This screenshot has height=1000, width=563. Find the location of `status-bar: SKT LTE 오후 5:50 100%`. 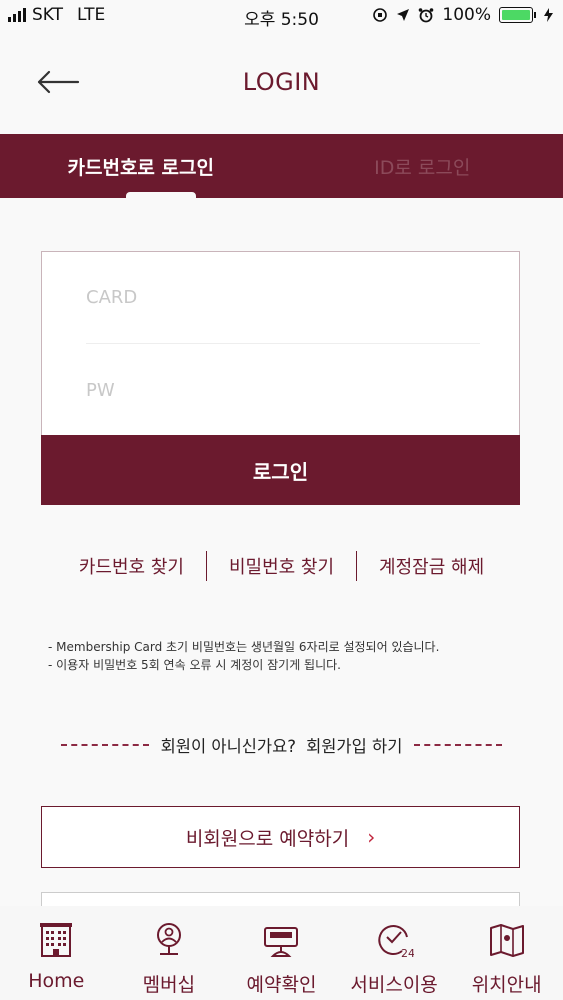

status-bar: SKT LTE 오후 5:50 100% is located at coordinates (281, 15).